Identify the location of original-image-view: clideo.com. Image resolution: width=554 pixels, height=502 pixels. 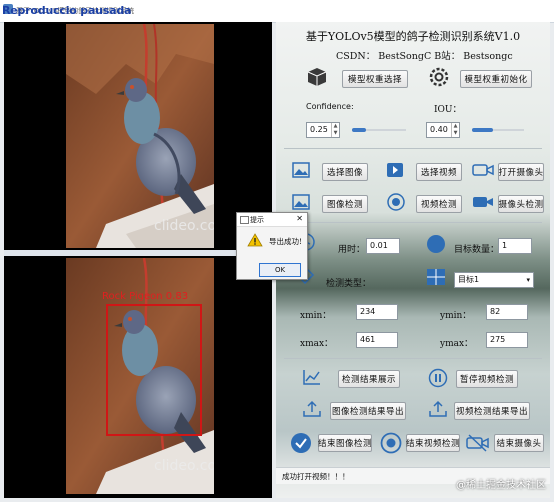
(140, 136).